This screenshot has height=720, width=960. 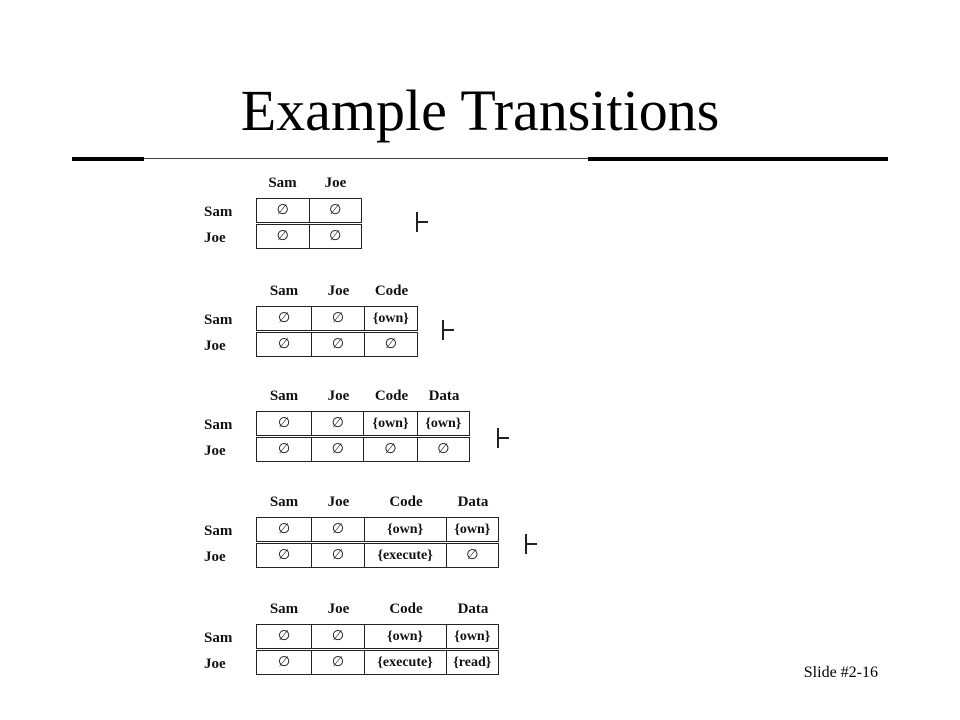 I want to click on rights-grid: ∅ ∅ {own} ∅ ∅ ∅, so click(x=337, y=331).